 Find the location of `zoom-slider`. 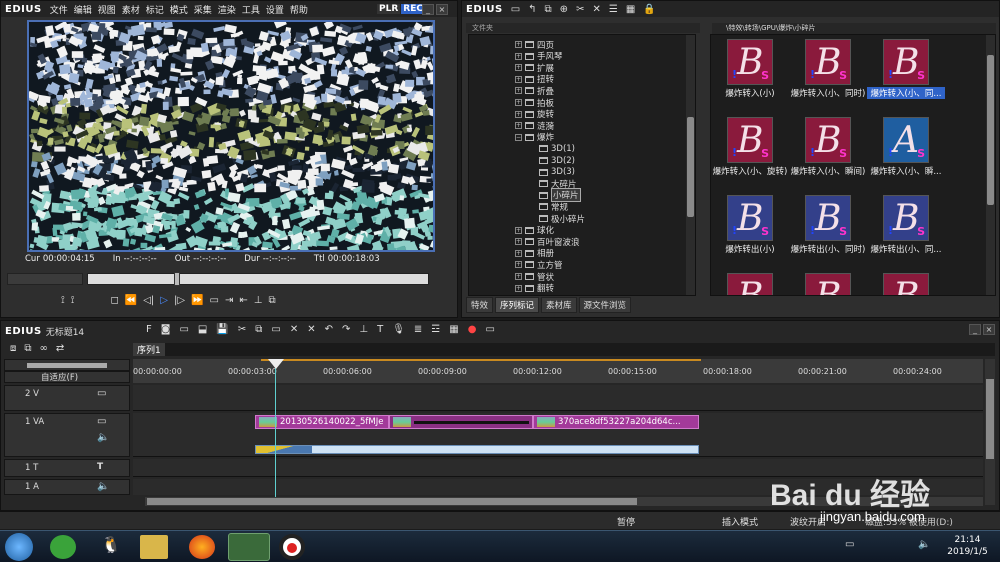

zoom-slider is located at coordinates (67, 365).